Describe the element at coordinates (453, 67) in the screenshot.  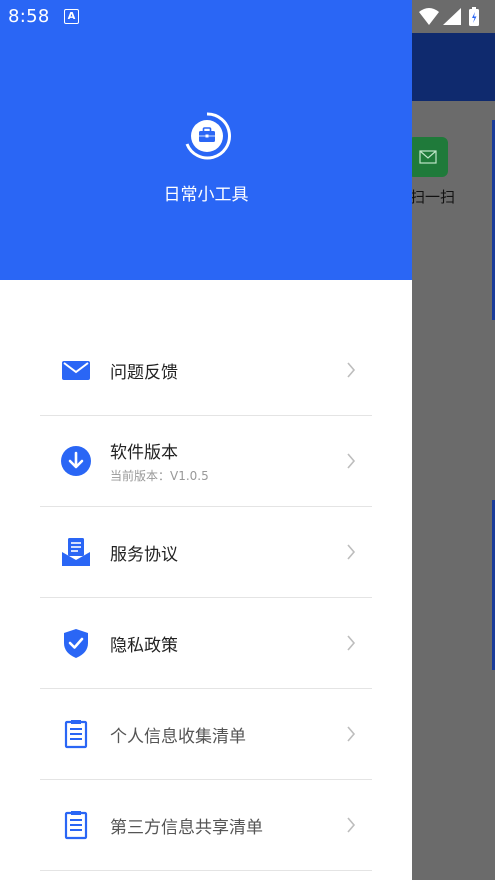
I see `background-header` at that location.